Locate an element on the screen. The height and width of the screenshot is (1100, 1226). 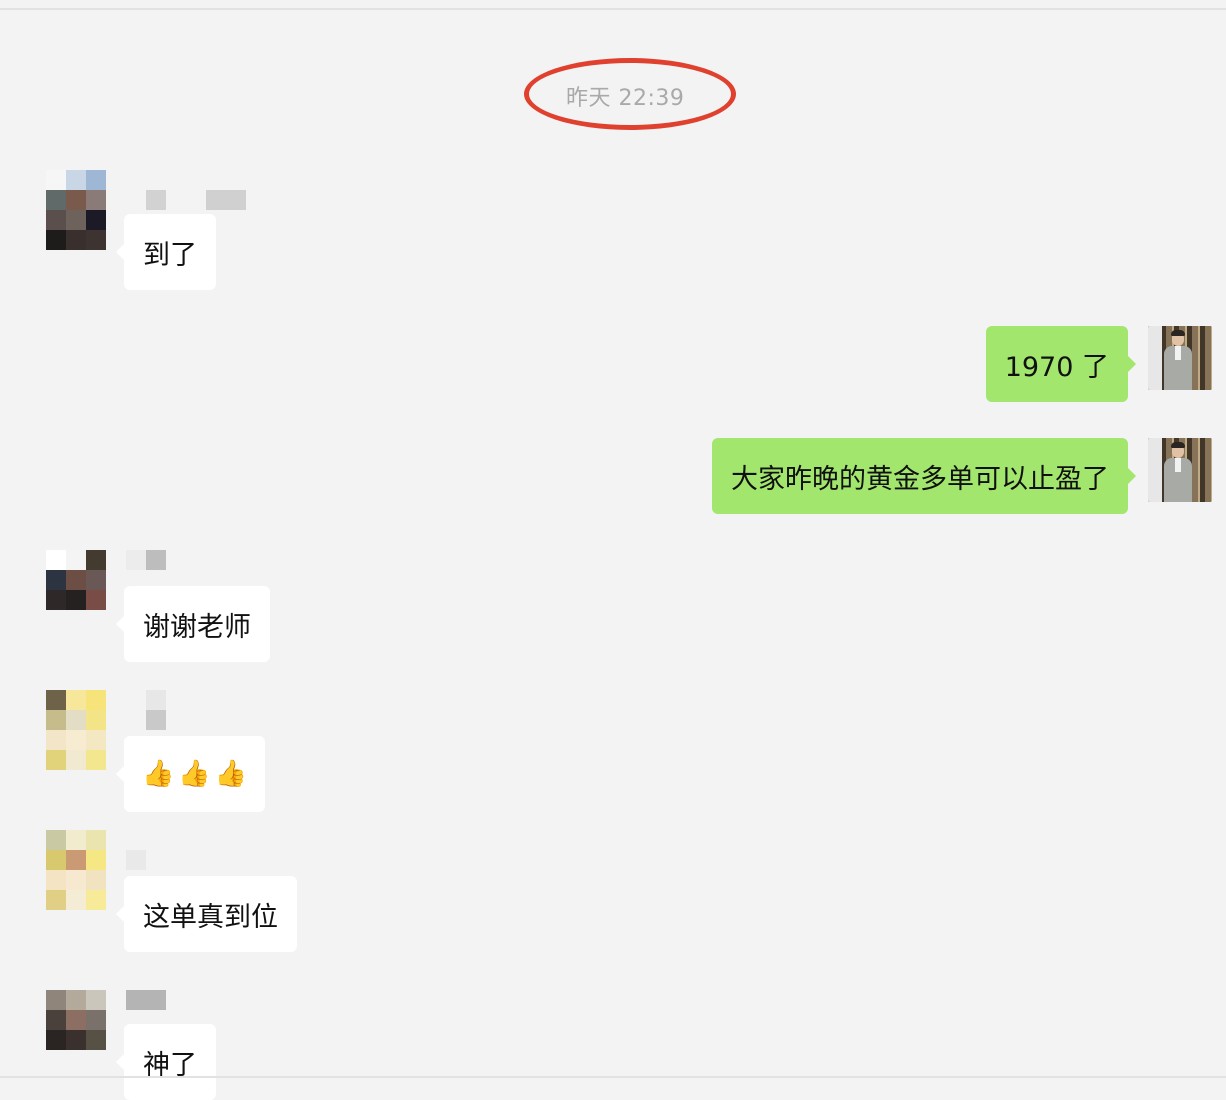
message-bubble: 到了 is located at coordinates (166, 252).